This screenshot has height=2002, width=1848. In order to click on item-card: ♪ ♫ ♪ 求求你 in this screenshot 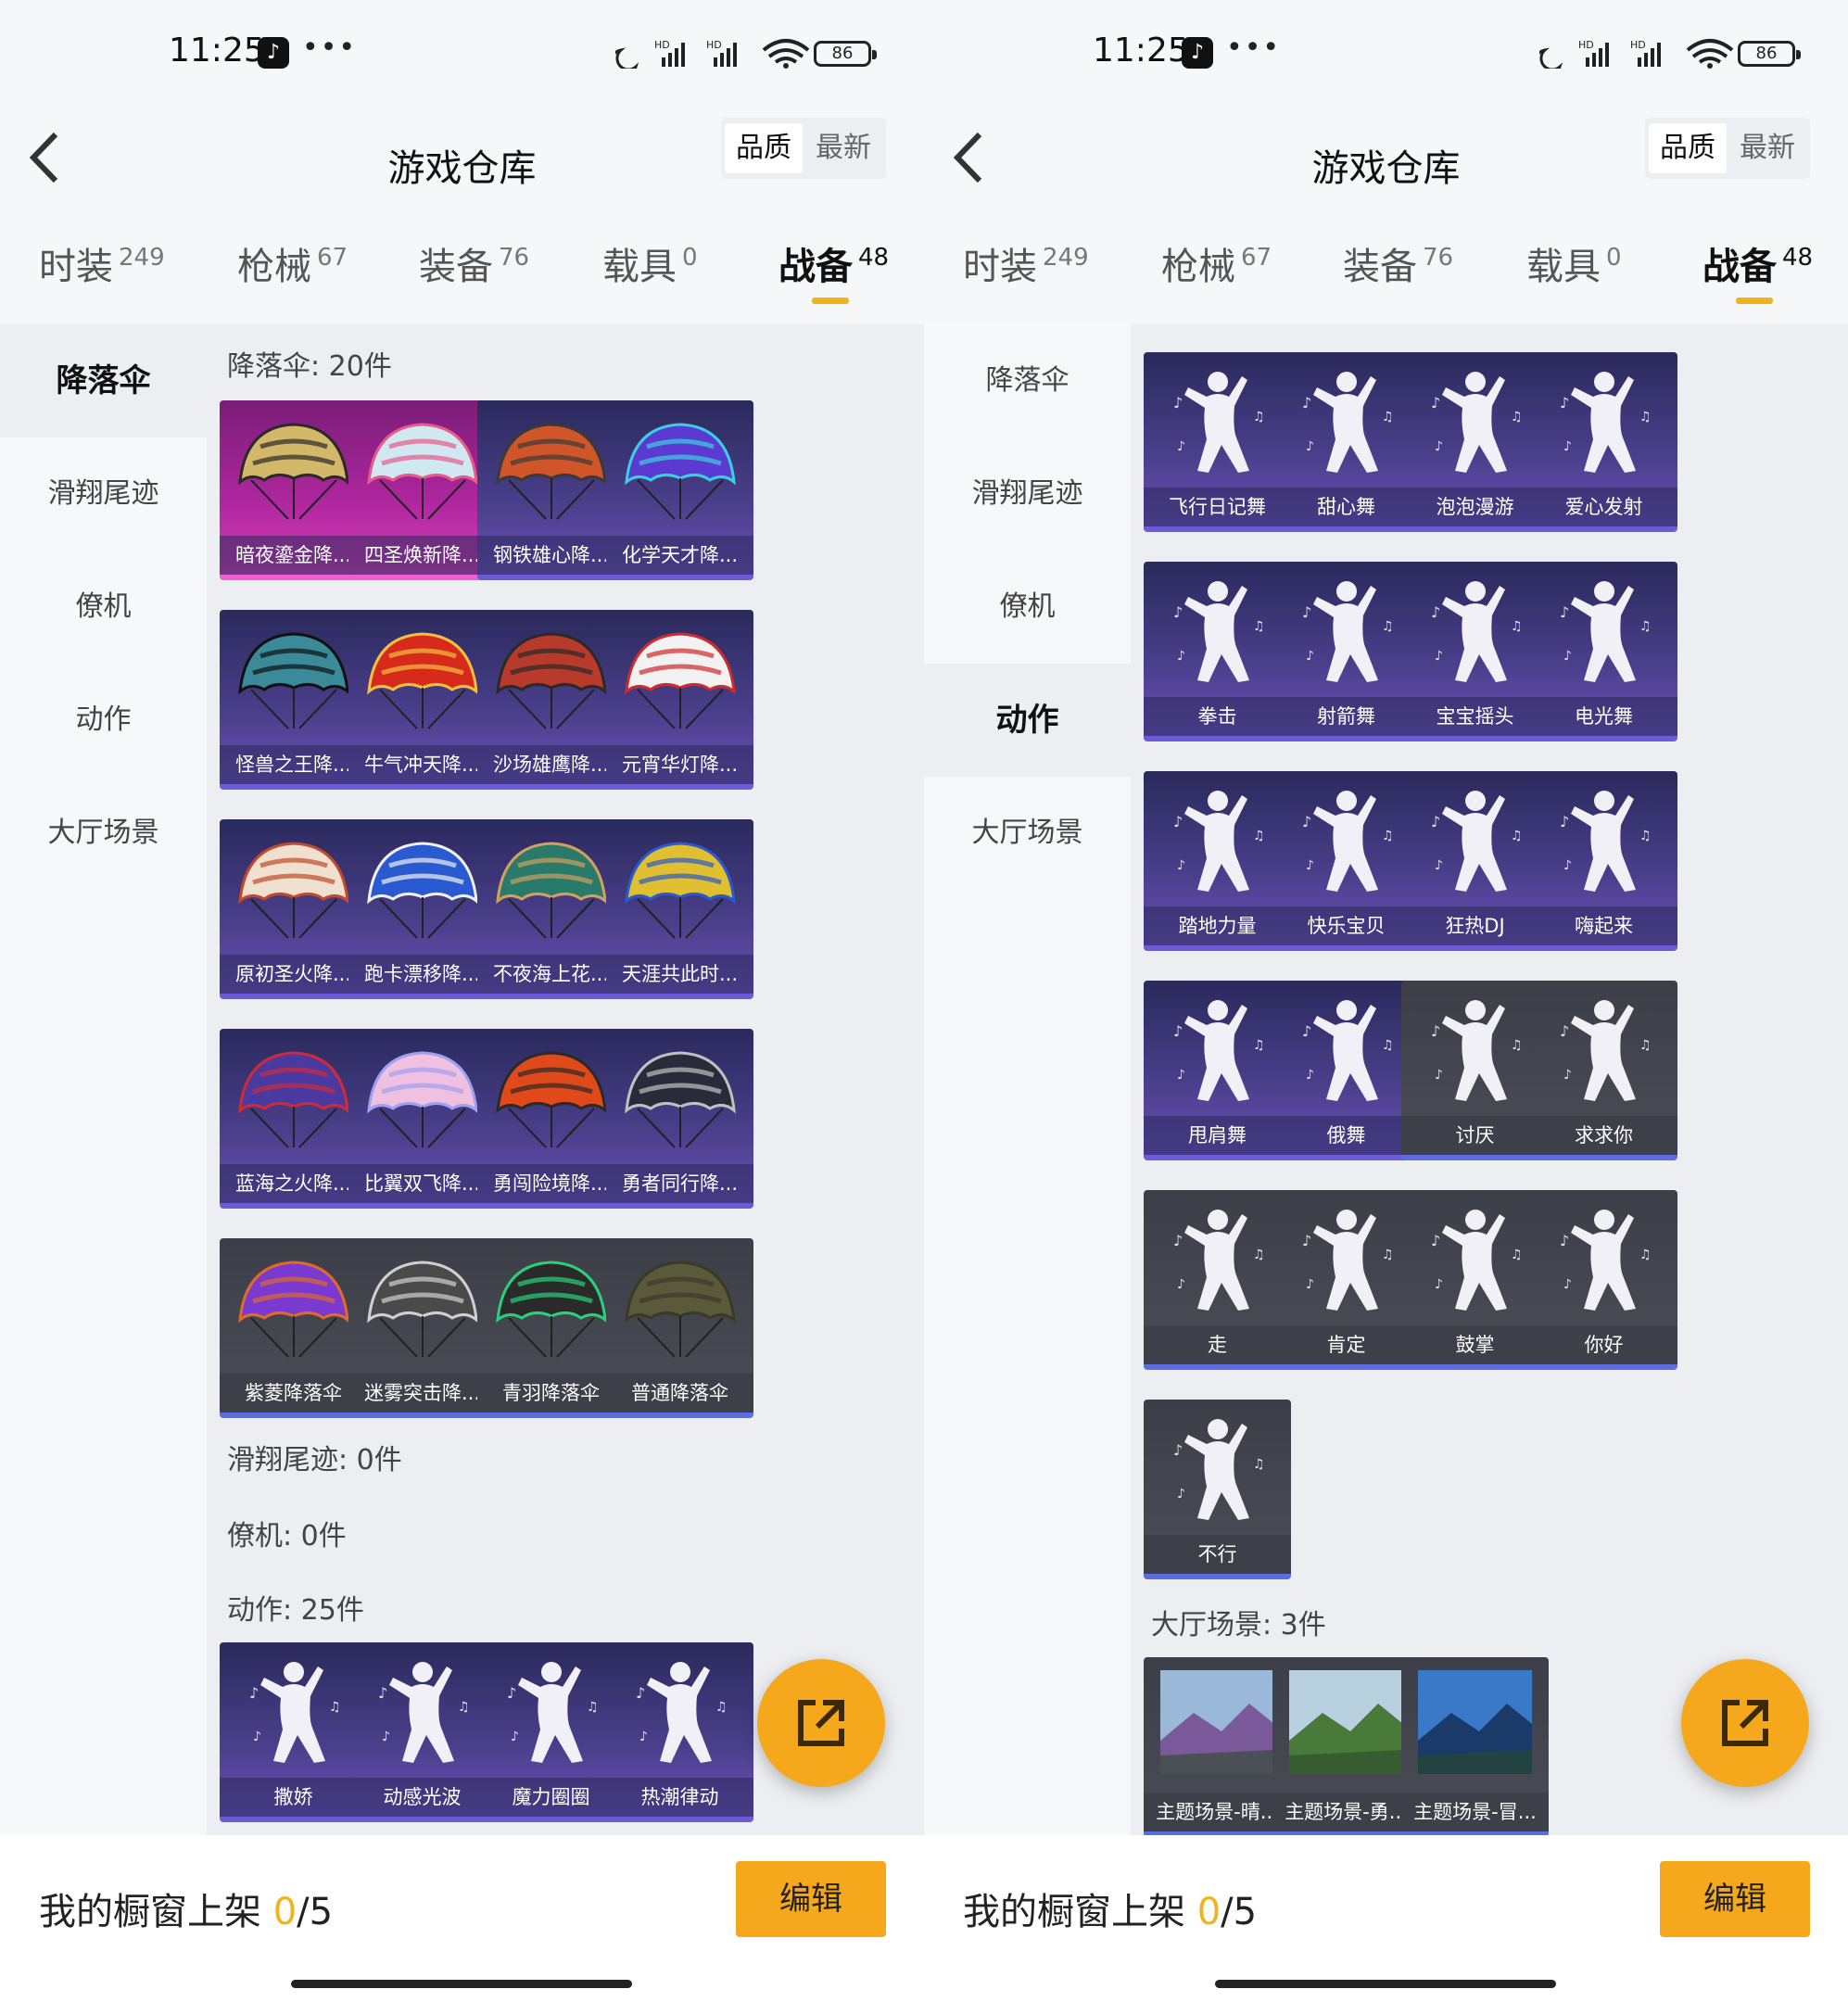, I will do `click(1603, 1070)`.